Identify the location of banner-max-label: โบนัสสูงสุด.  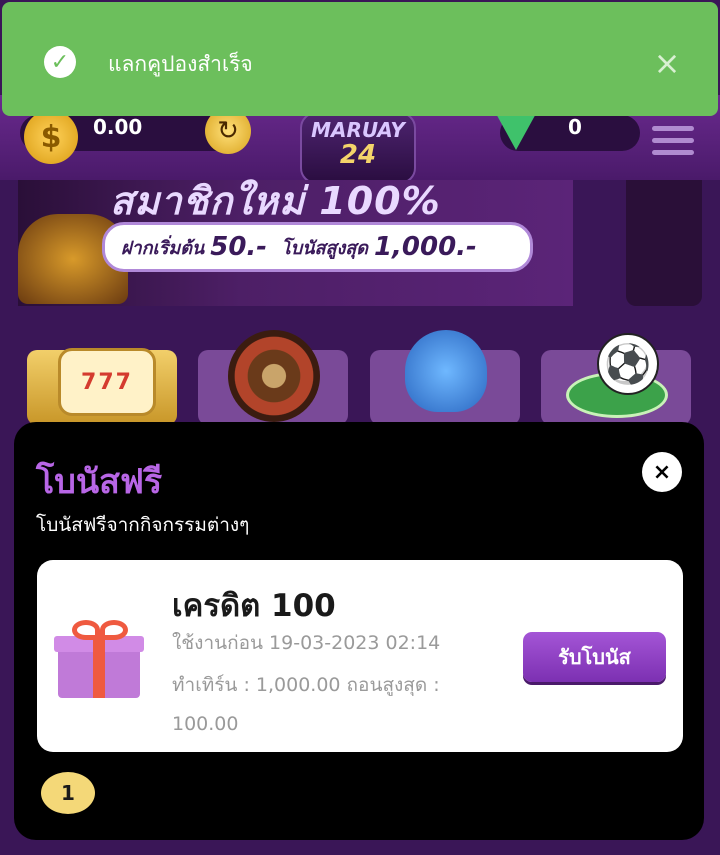
(324, 248).